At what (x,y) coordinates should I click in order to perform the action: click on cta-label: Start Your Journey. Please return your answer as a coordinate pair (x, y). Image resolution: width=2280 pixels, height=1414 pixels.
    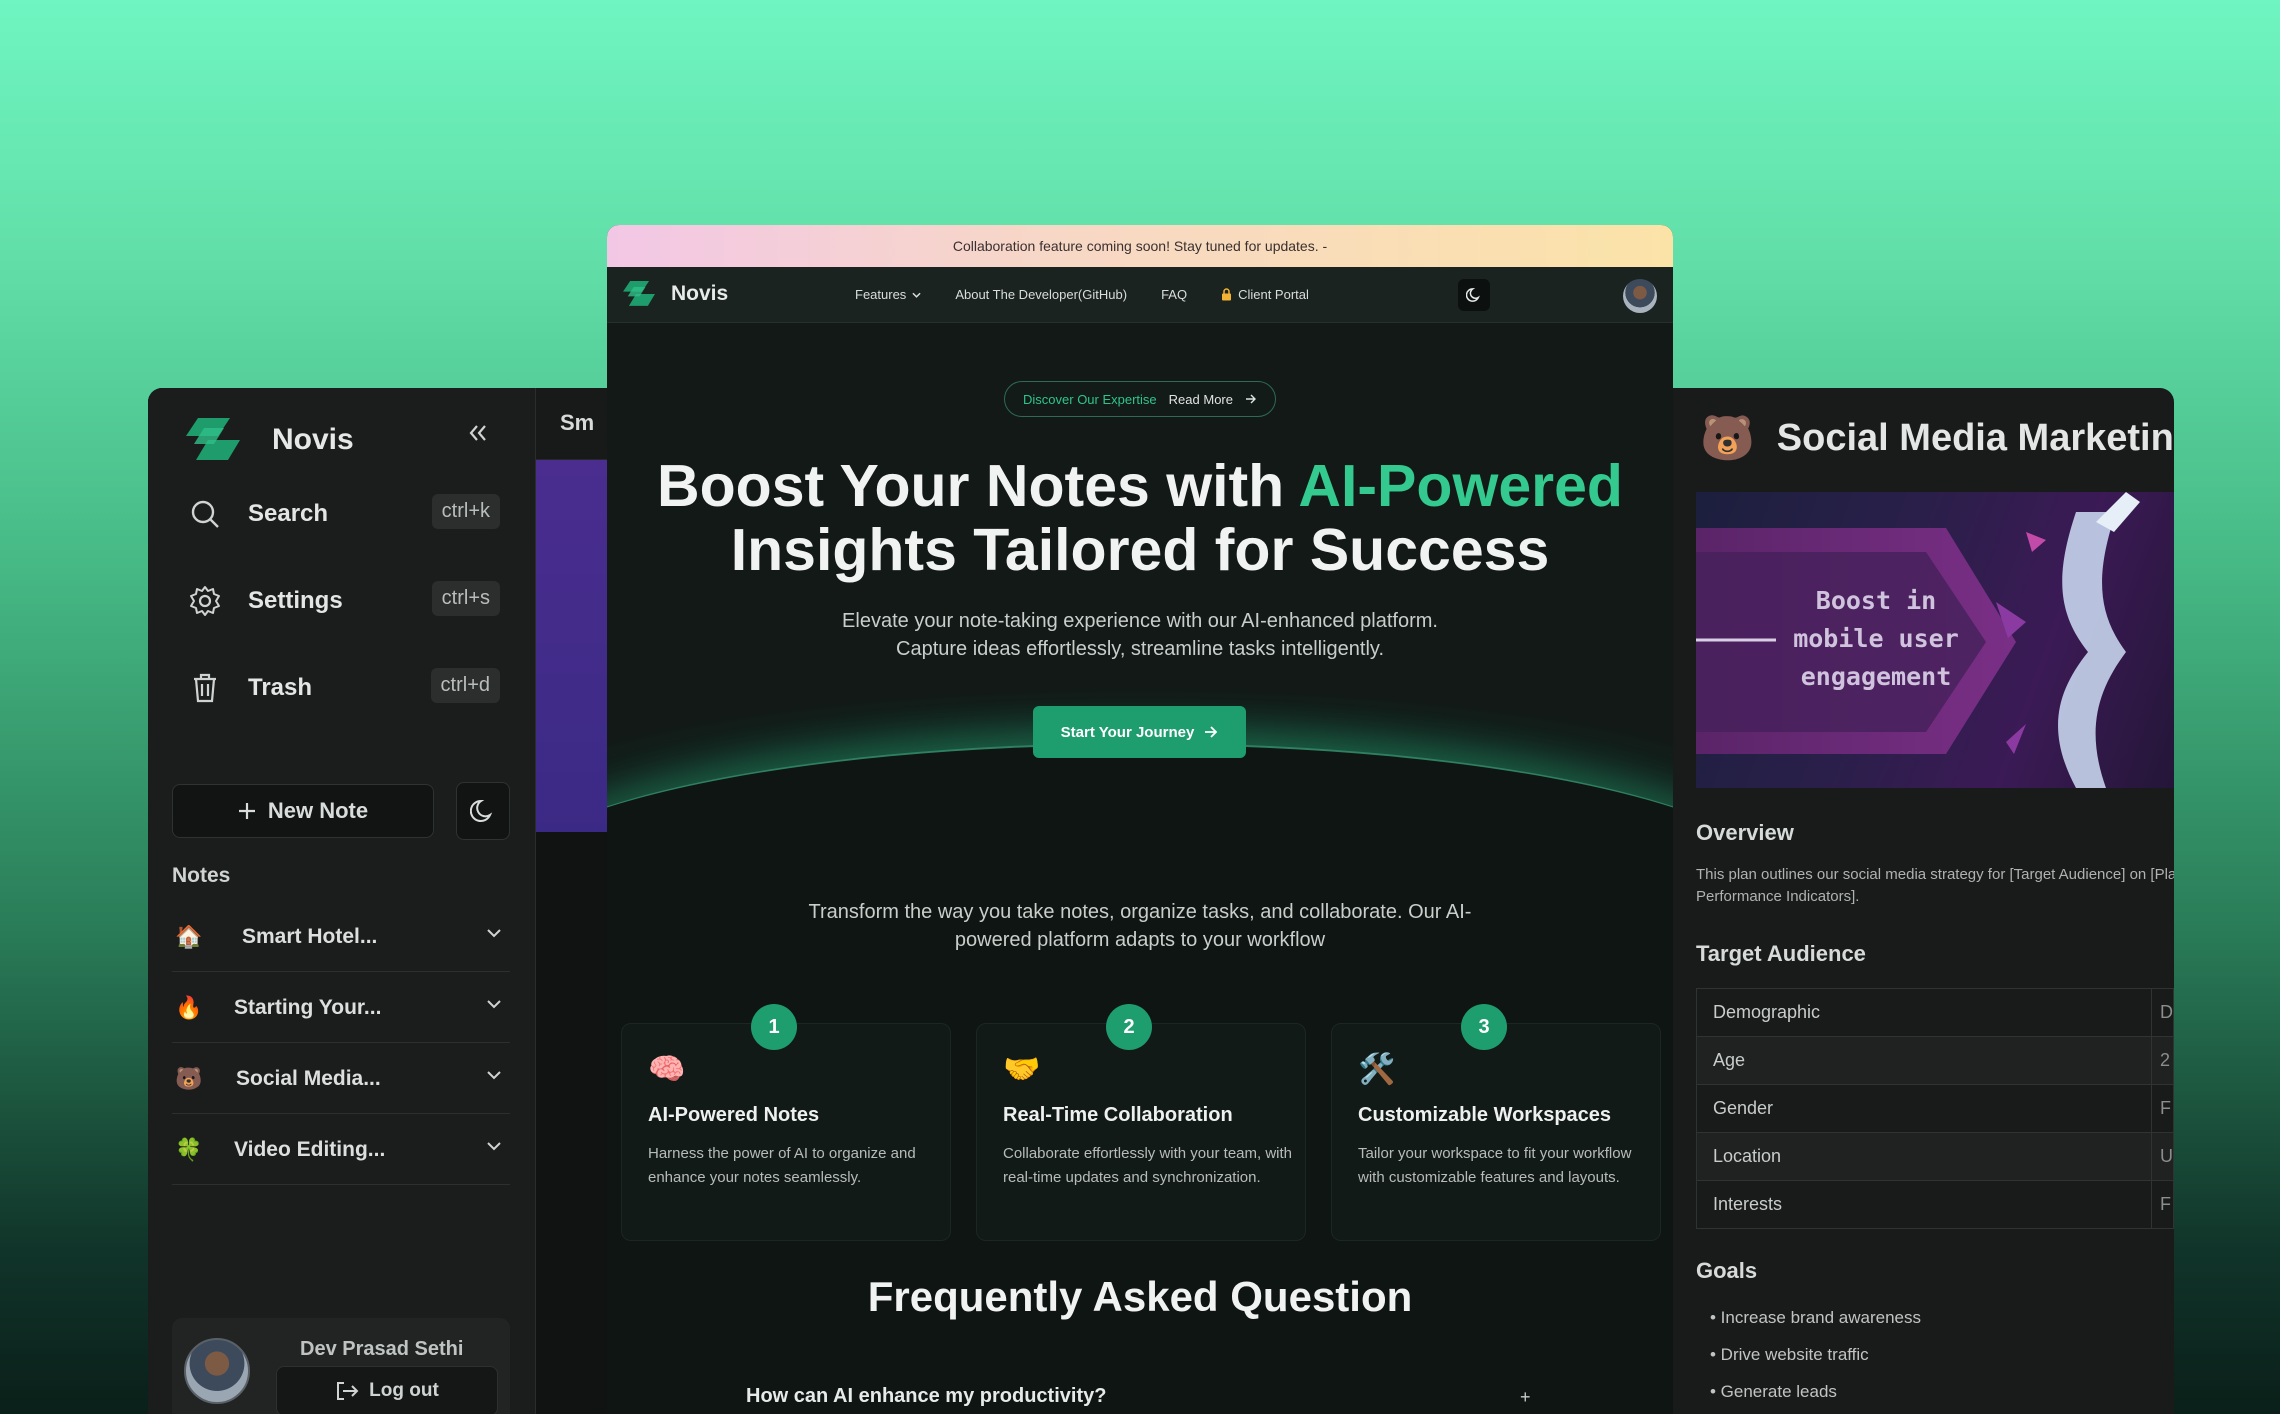
    Looking at the image, I should click on (1127, 732).